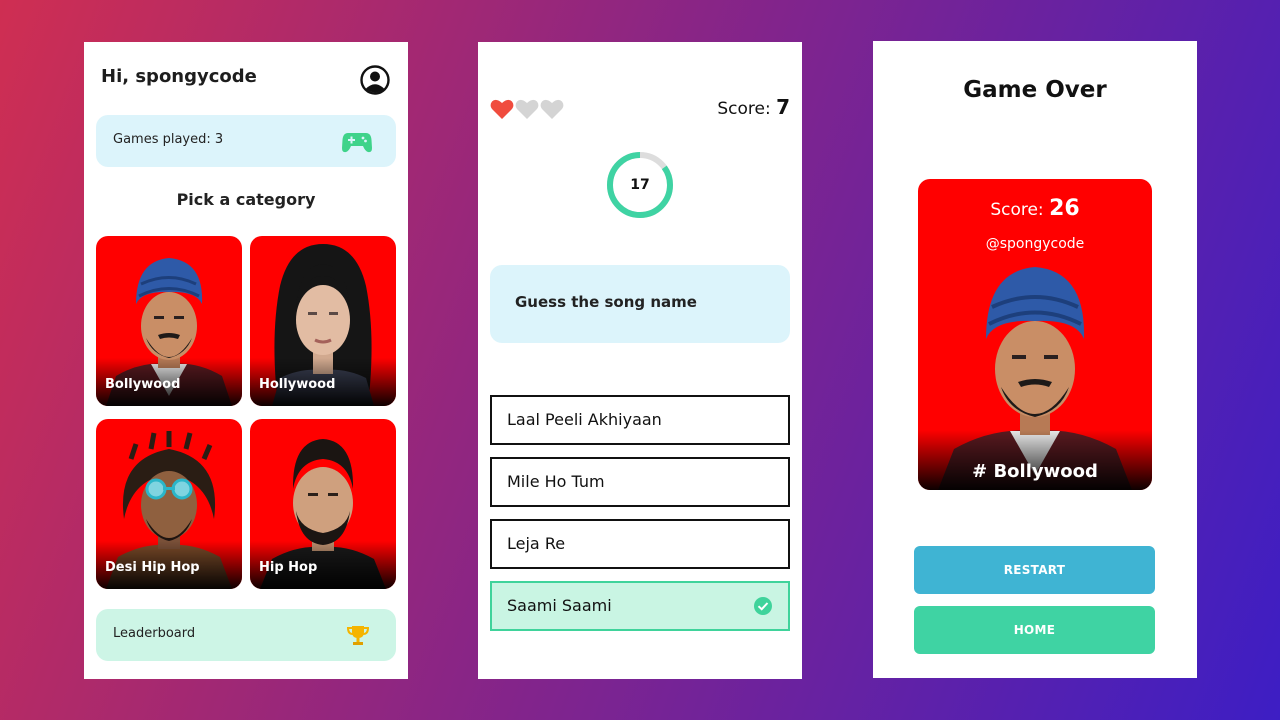  What do you see at coordinates (246, 141) in the screenshot?
I see `games-played-card: Games played: 3` at bounding box center [246, 141].